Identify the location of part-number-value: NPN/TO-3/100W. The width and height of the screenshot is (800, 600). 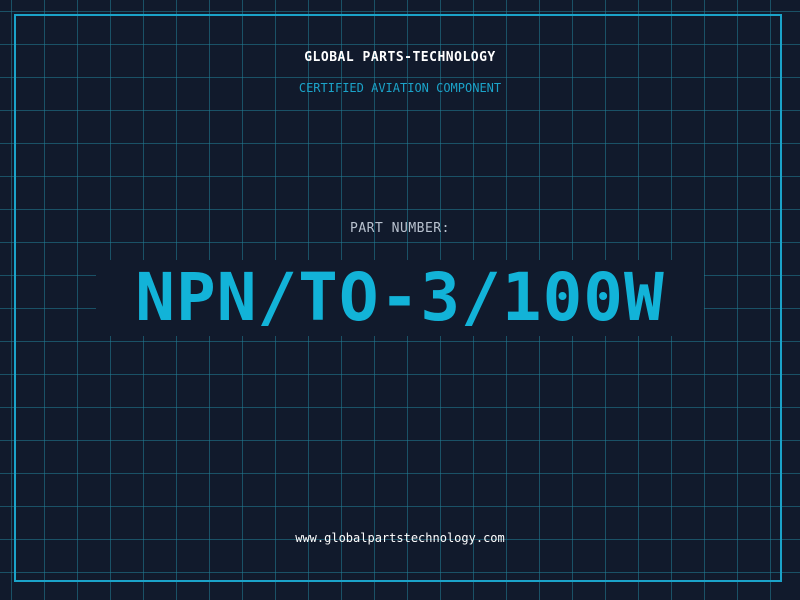
(400, 297).